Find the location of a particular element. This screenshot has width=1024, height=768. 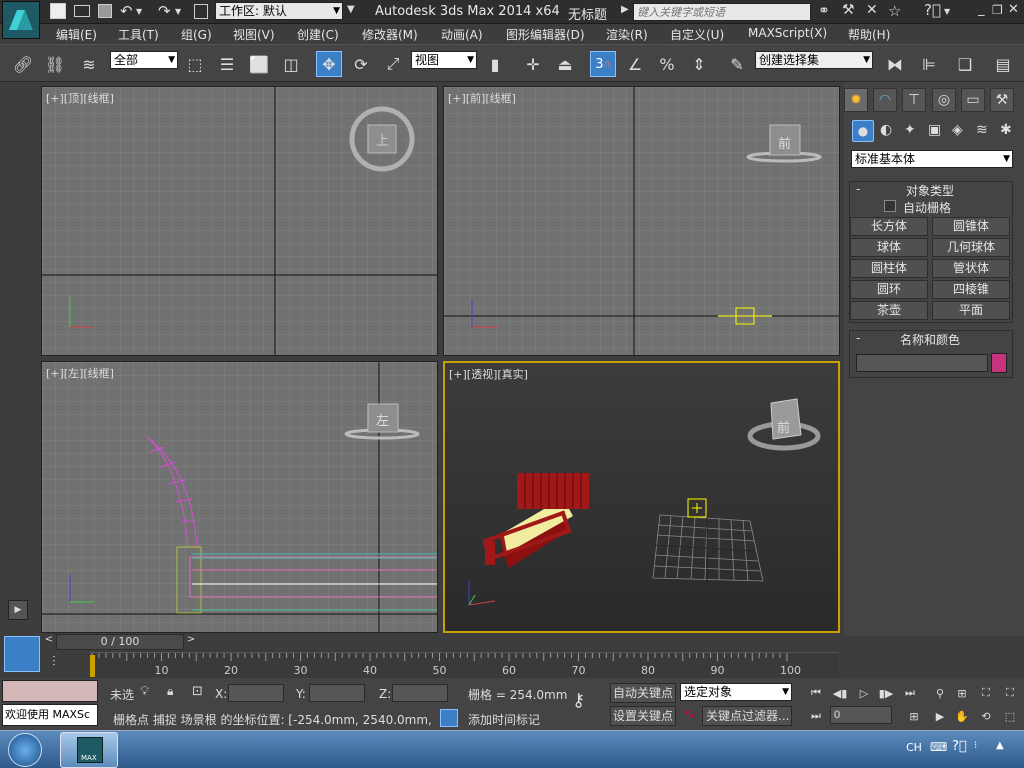

select-manipulate-icon: ✛ is located at coordinates (533, 64).